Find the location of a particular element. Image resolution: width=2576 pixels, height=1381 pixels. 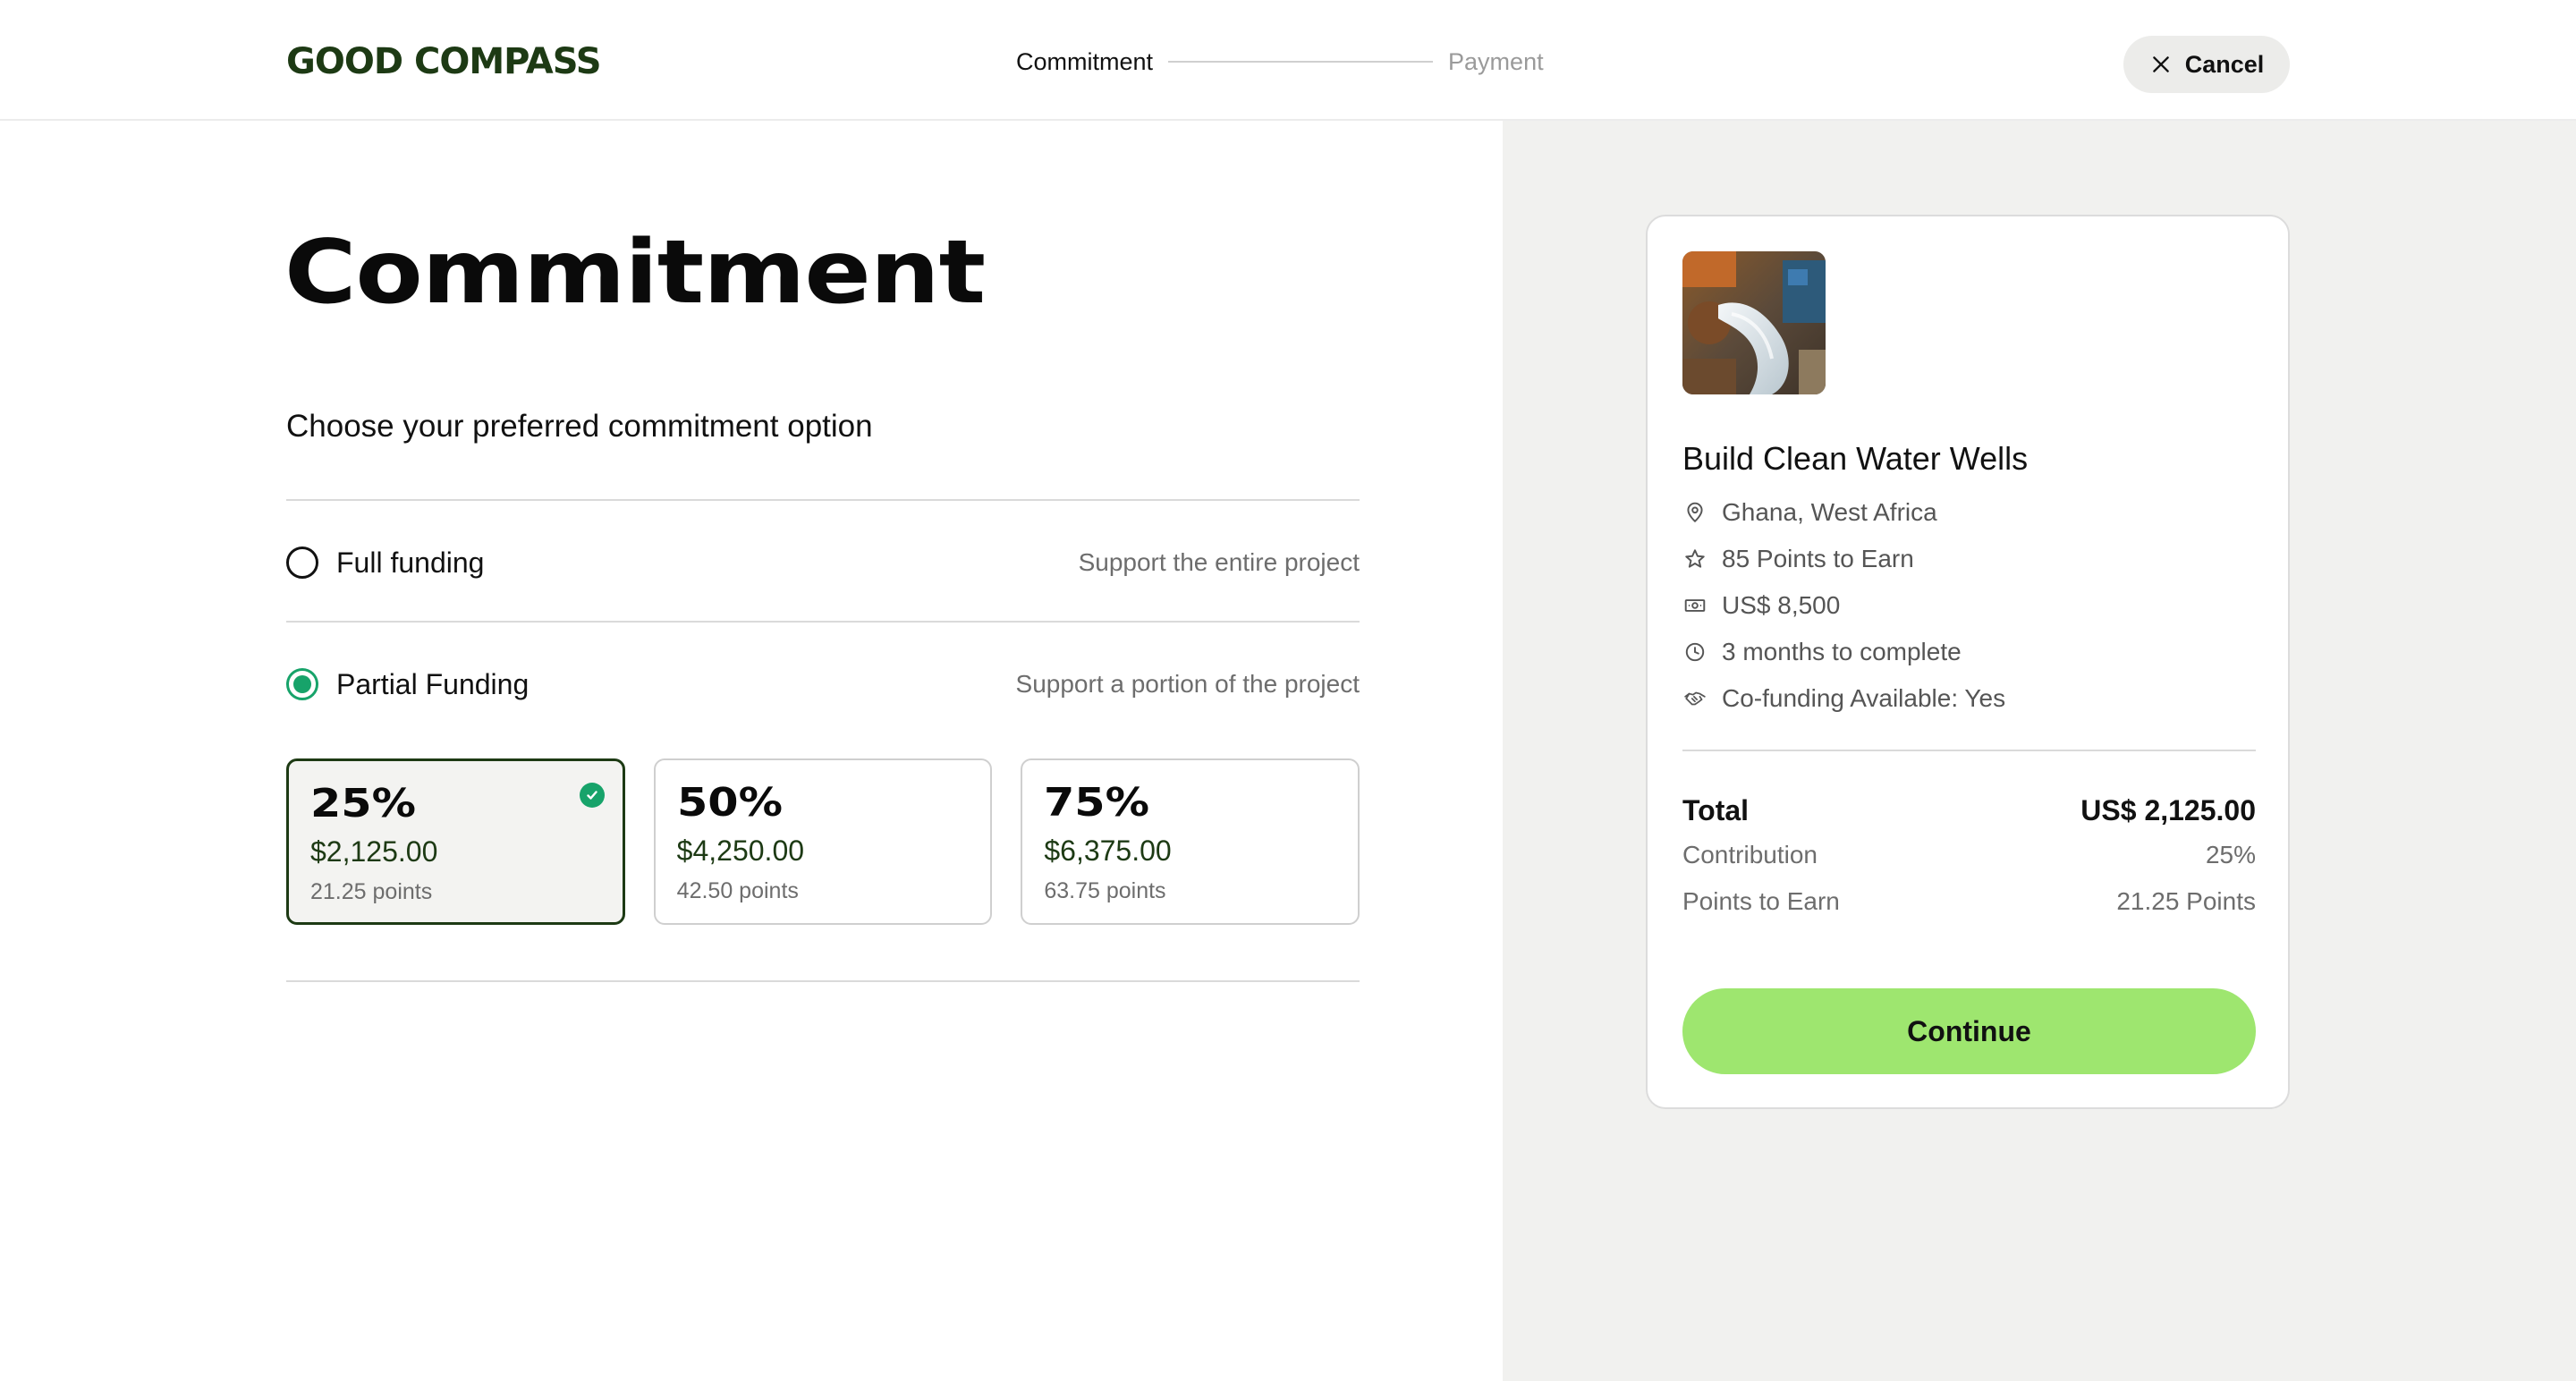

total-value: US$ 2,125.00 is located at coordinates (2168, 810).